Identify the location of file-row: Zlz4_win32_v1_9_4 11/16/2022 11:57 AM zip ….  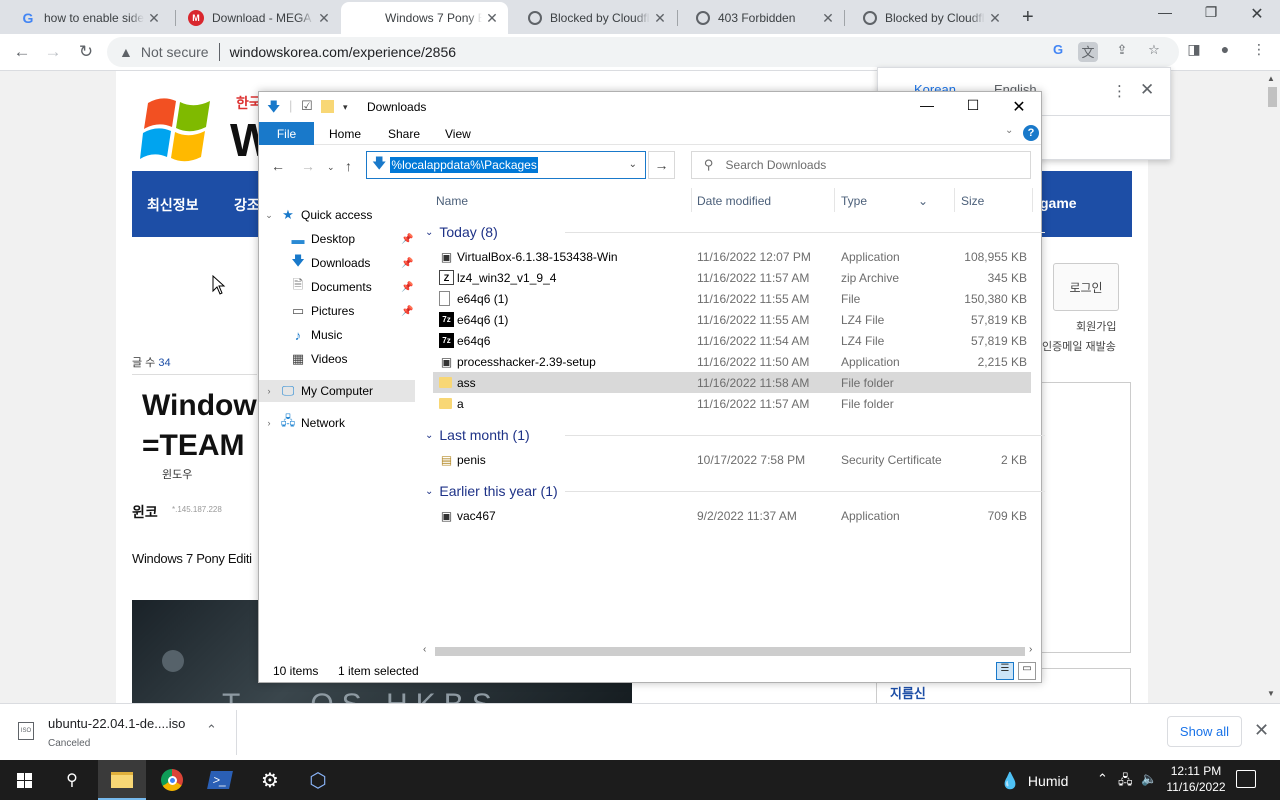
(732, 277).